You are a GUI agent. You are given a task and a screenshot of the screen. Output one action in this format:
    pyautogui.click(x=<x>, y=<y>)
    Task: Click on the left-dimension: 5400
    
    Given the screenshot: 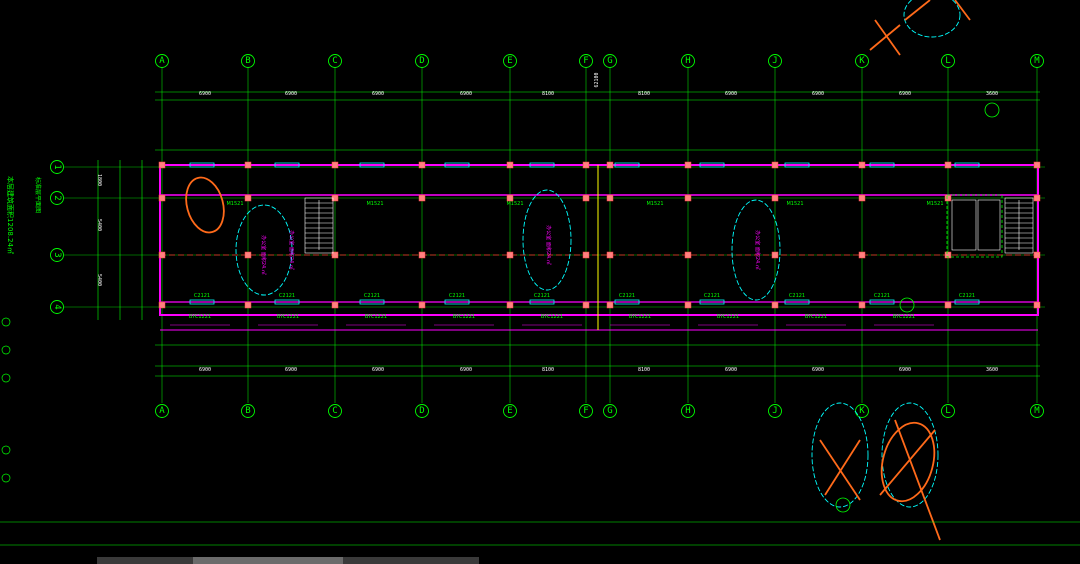 What is the action you would take?
    pyautogui.click(x=99, y=280)
    